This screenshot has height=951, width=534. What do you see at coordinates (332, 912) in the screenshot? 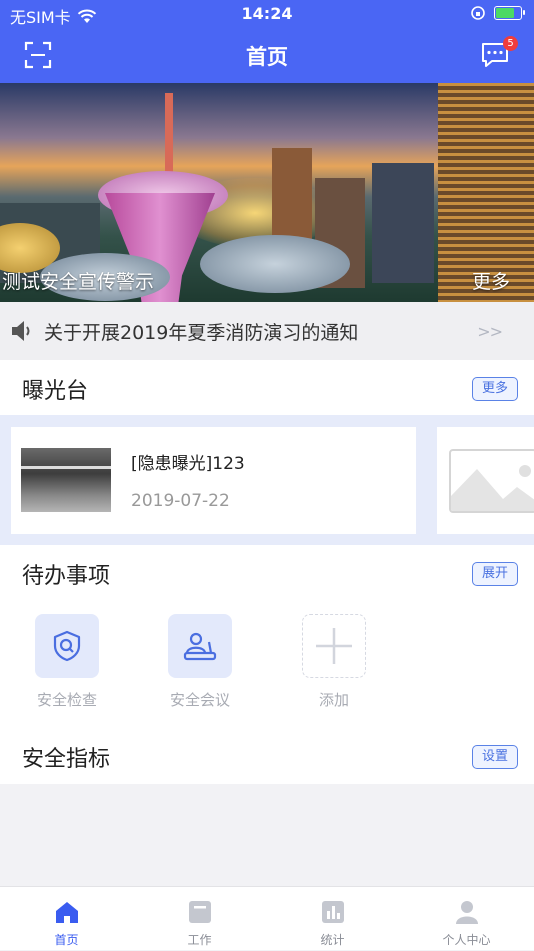
I see `chart-icon` at bounding box center [332, 912].